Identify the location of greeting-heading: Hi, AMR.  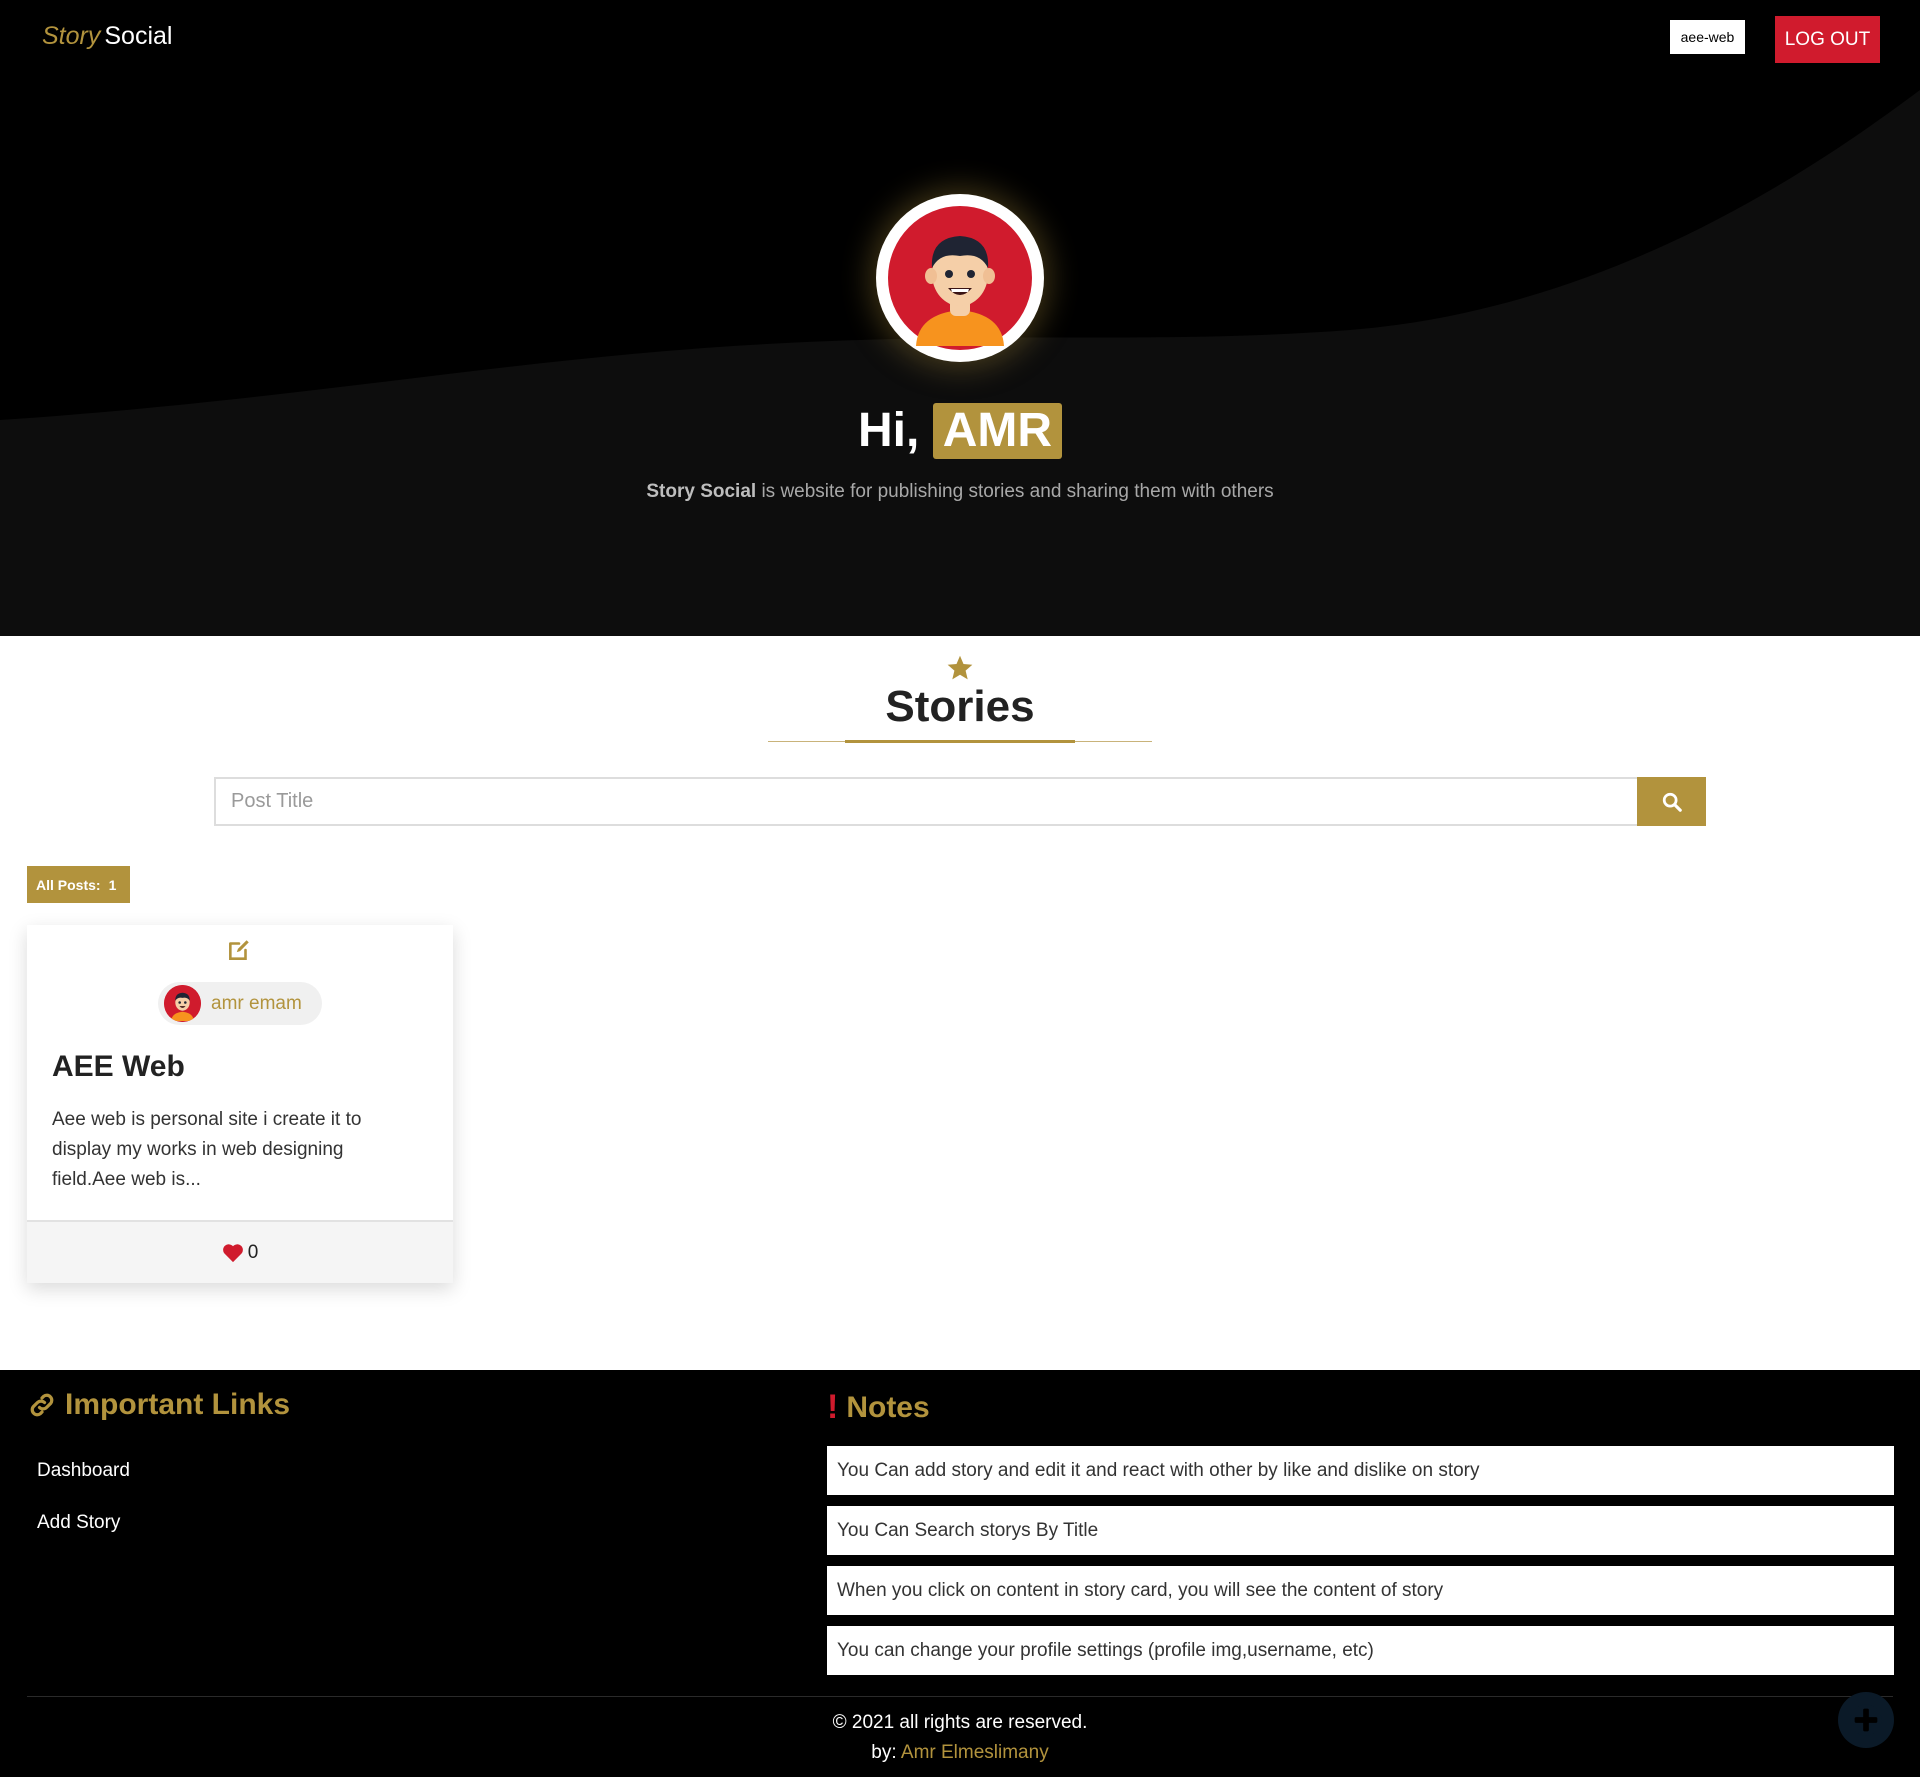
(960, 431).